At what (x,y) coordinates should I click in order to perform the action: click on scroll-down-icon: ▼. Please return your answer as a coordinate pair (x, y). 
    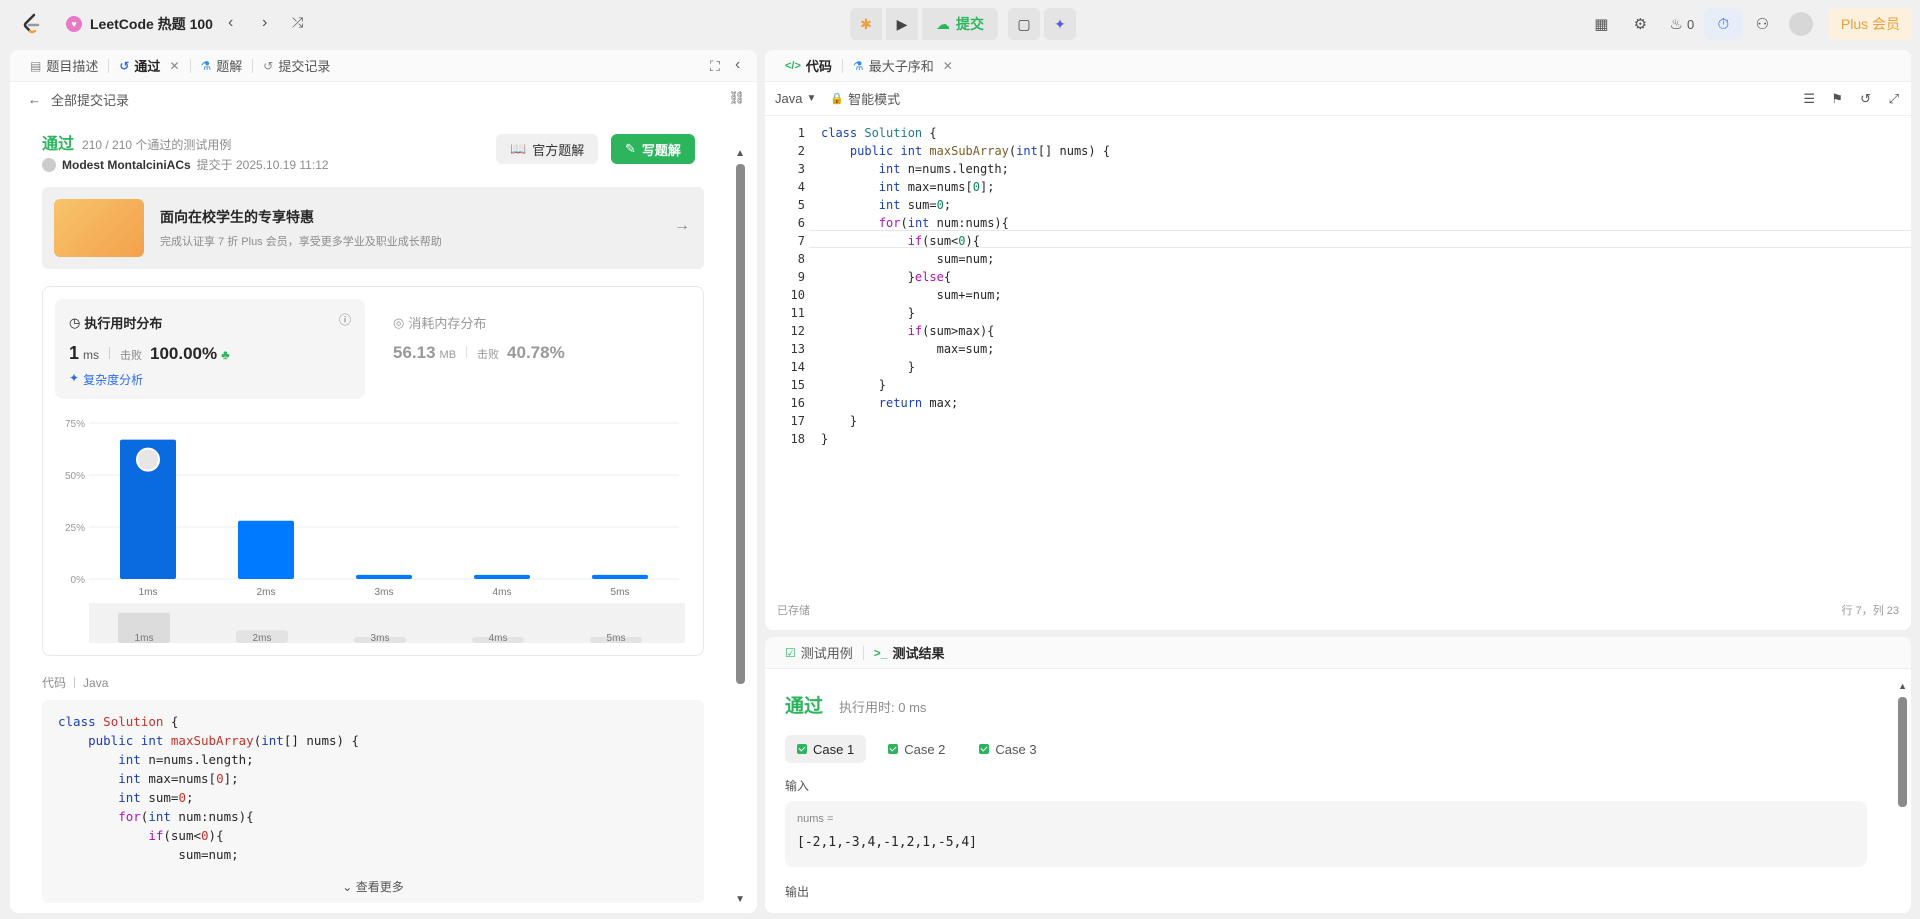
    Looking at the image, I should click on (740, 899).